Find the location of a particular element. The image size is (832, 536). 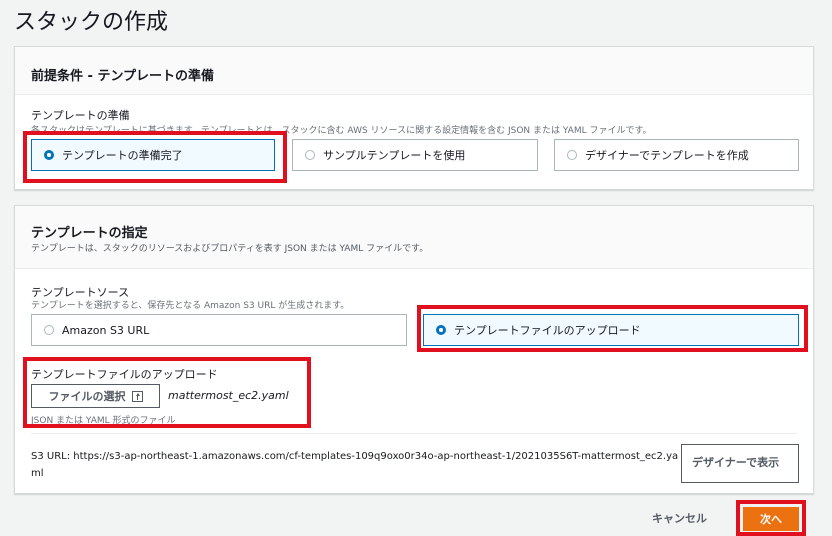

prereq-panel-header: 前提条件 - テンプレートの準備 is located at coordinates (414, 71).